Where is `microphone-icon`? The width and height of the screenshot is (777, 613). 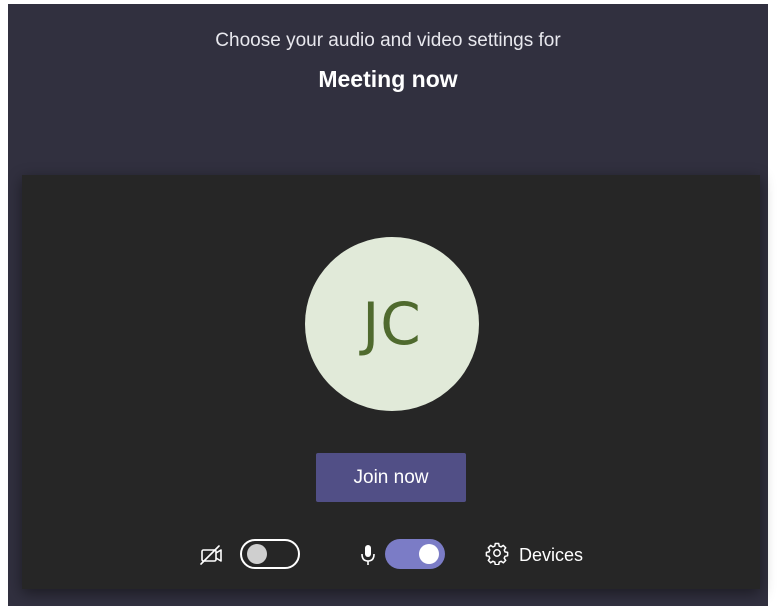 microphone-icon is located at coordinates (368, 555).